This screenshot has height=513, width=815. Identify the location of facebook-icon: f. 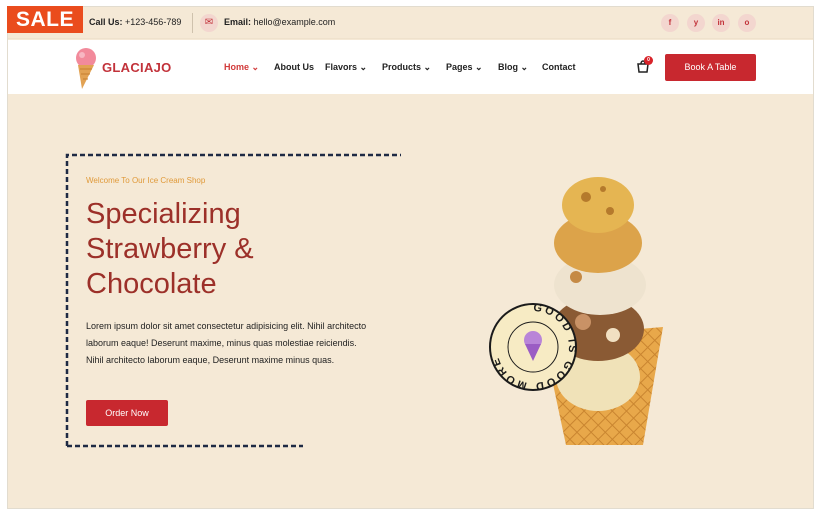
(670, 23).